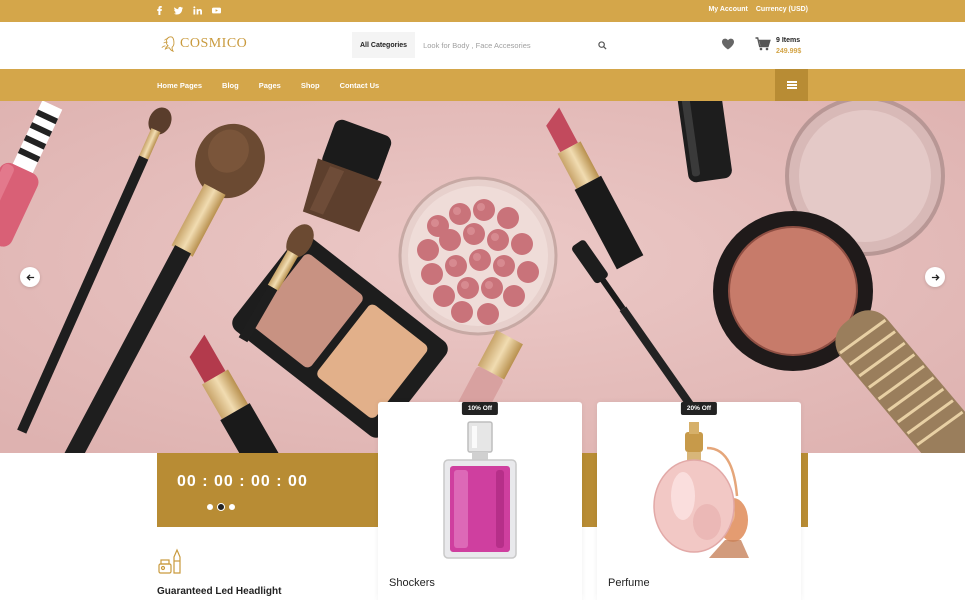 The image size is (965, 600). I want to click on cart-total: 249.99$, so click(789, 51).